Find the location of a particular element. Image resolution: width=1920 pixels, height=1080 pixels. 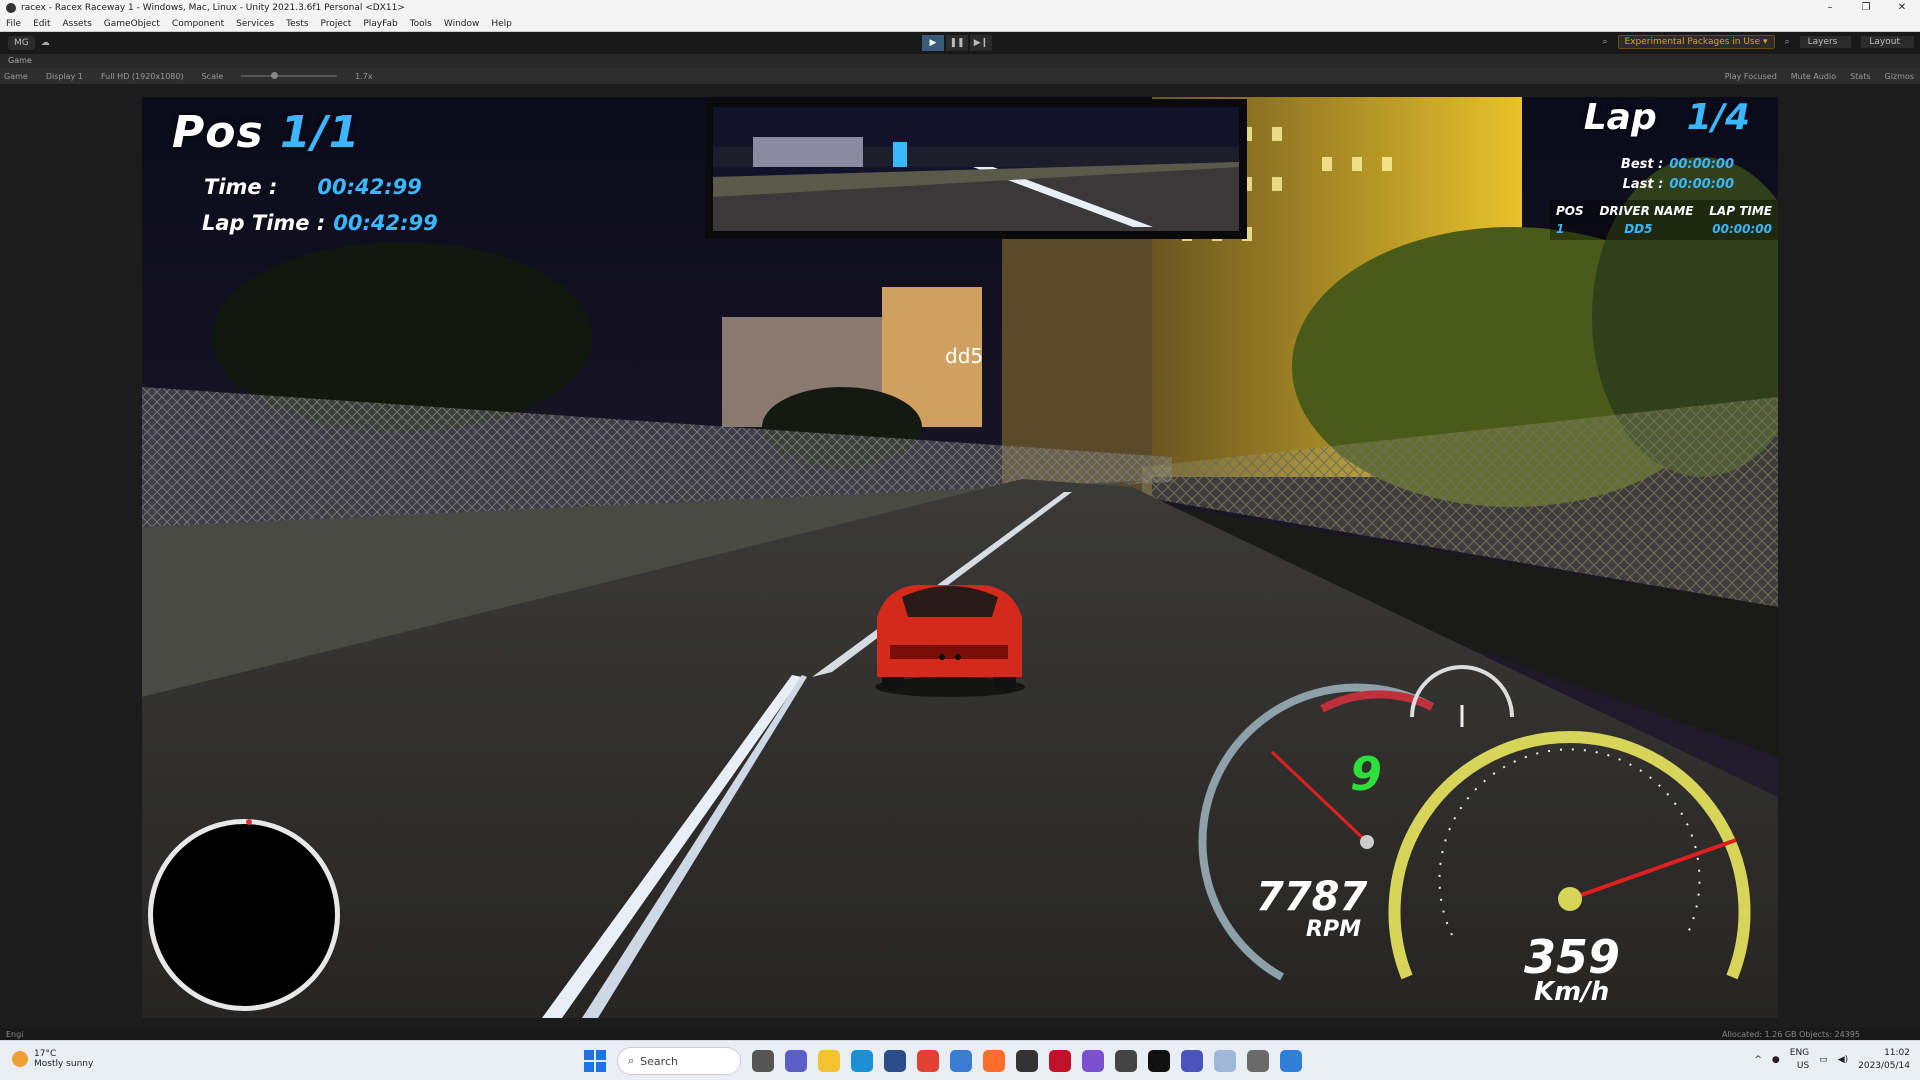

weather-desc: Mostly sunny is located at coordinates (64, 1064).